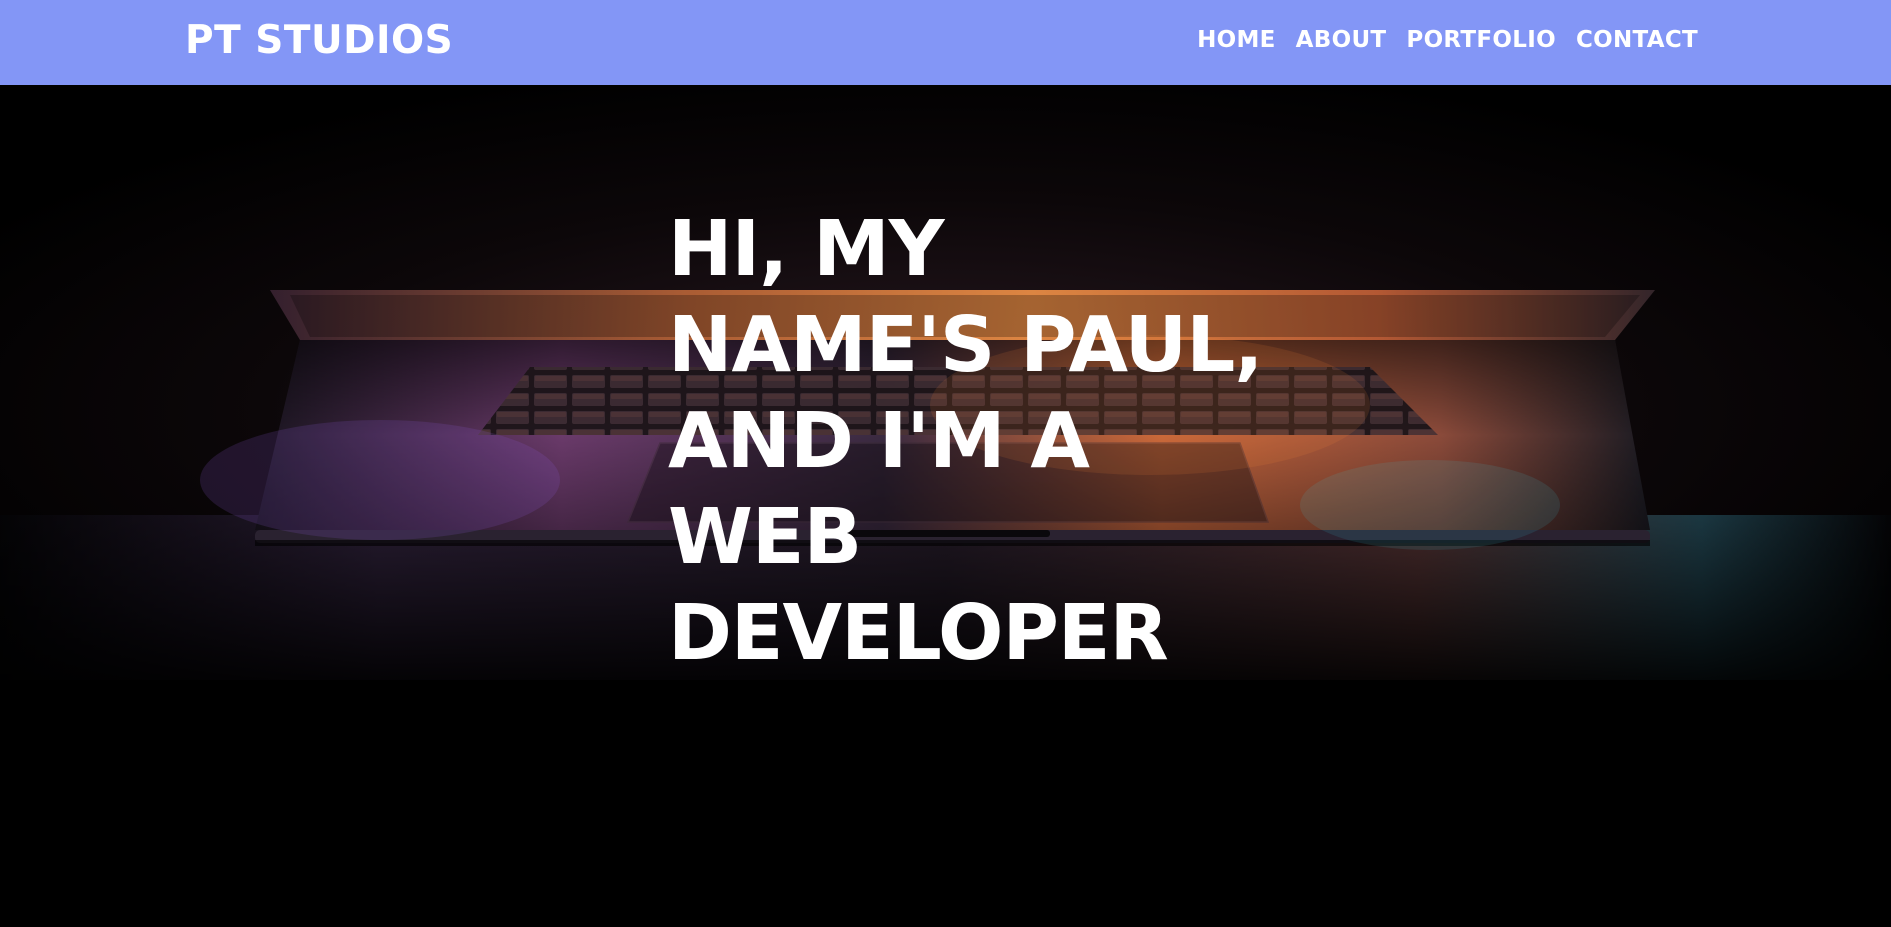  Describe the element at coordinates (918, 633) in the screenshot. I see `hero-heading-line-5: DEVELOPER` at that location.